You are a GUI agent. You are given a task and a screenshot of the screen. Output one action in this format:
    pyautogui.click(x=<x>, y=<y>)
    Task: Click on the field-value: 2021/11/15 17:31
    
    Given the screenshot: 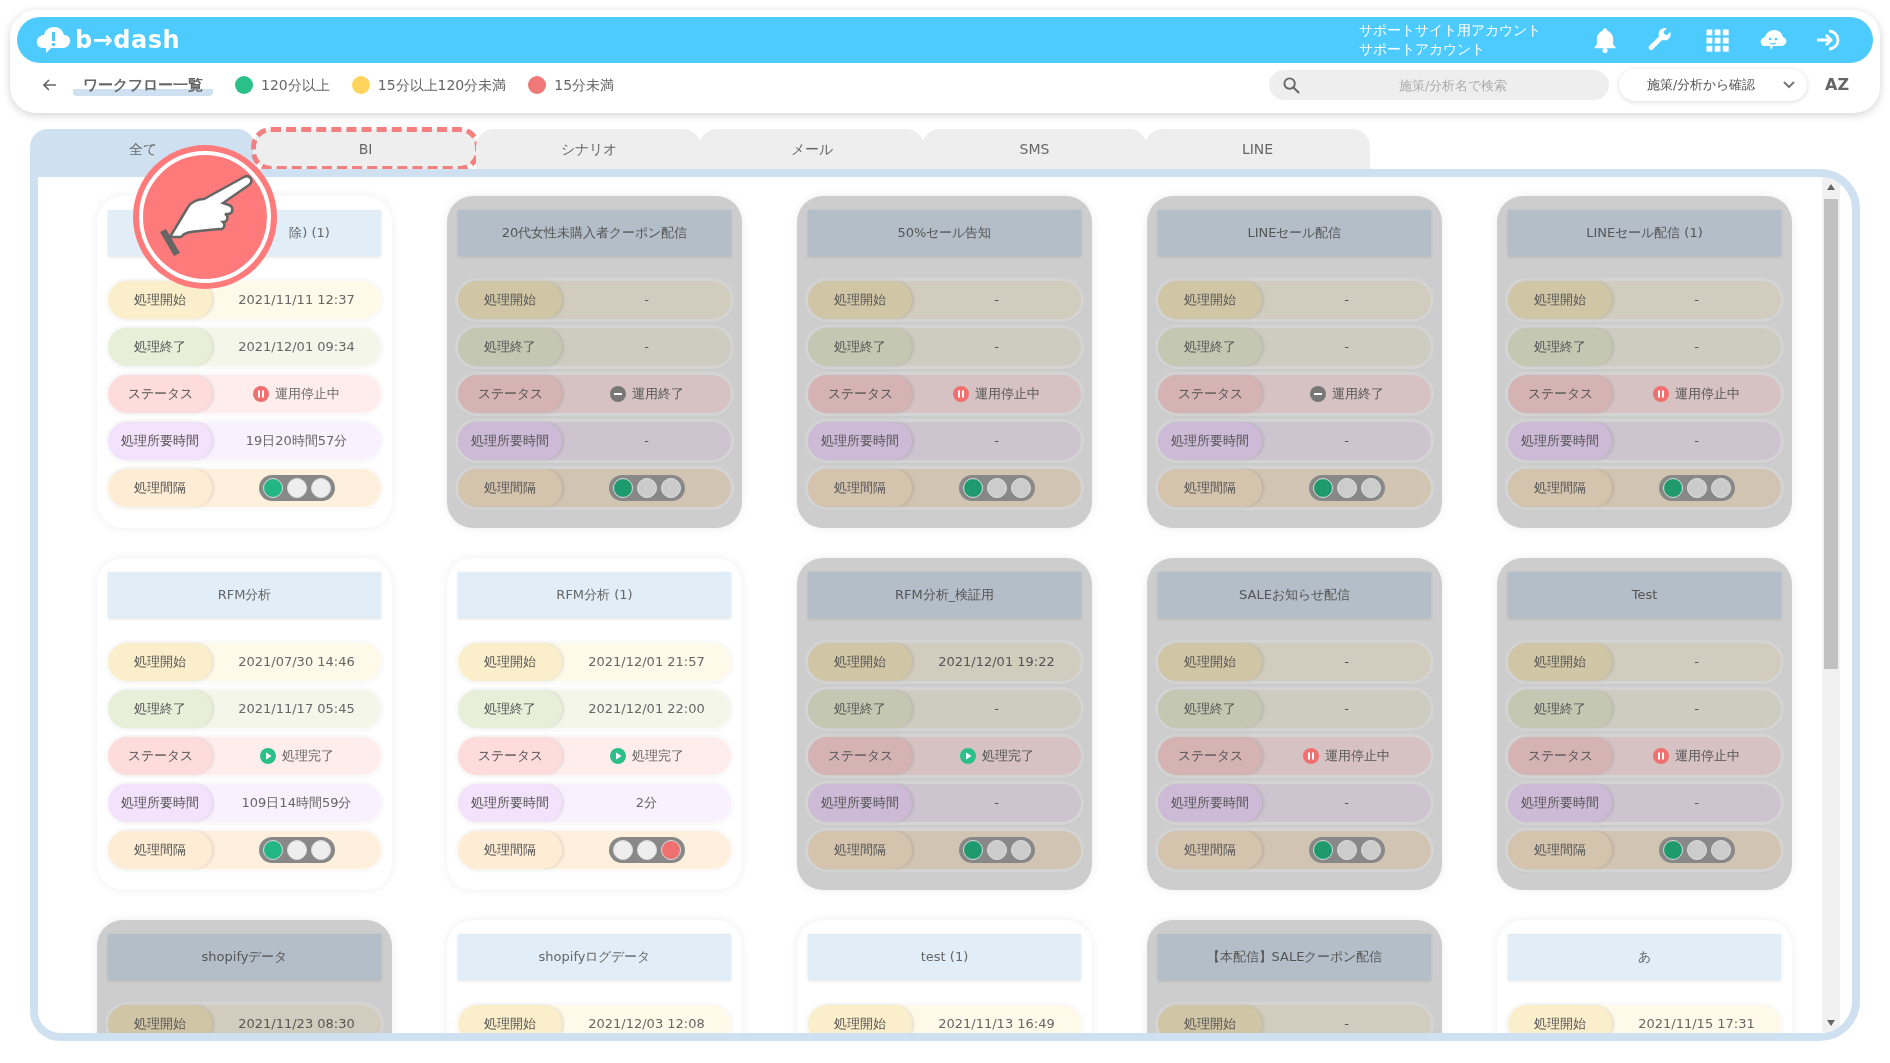 What is the action you would take?
    pyautogui.click(x=1696, y=1024)
    